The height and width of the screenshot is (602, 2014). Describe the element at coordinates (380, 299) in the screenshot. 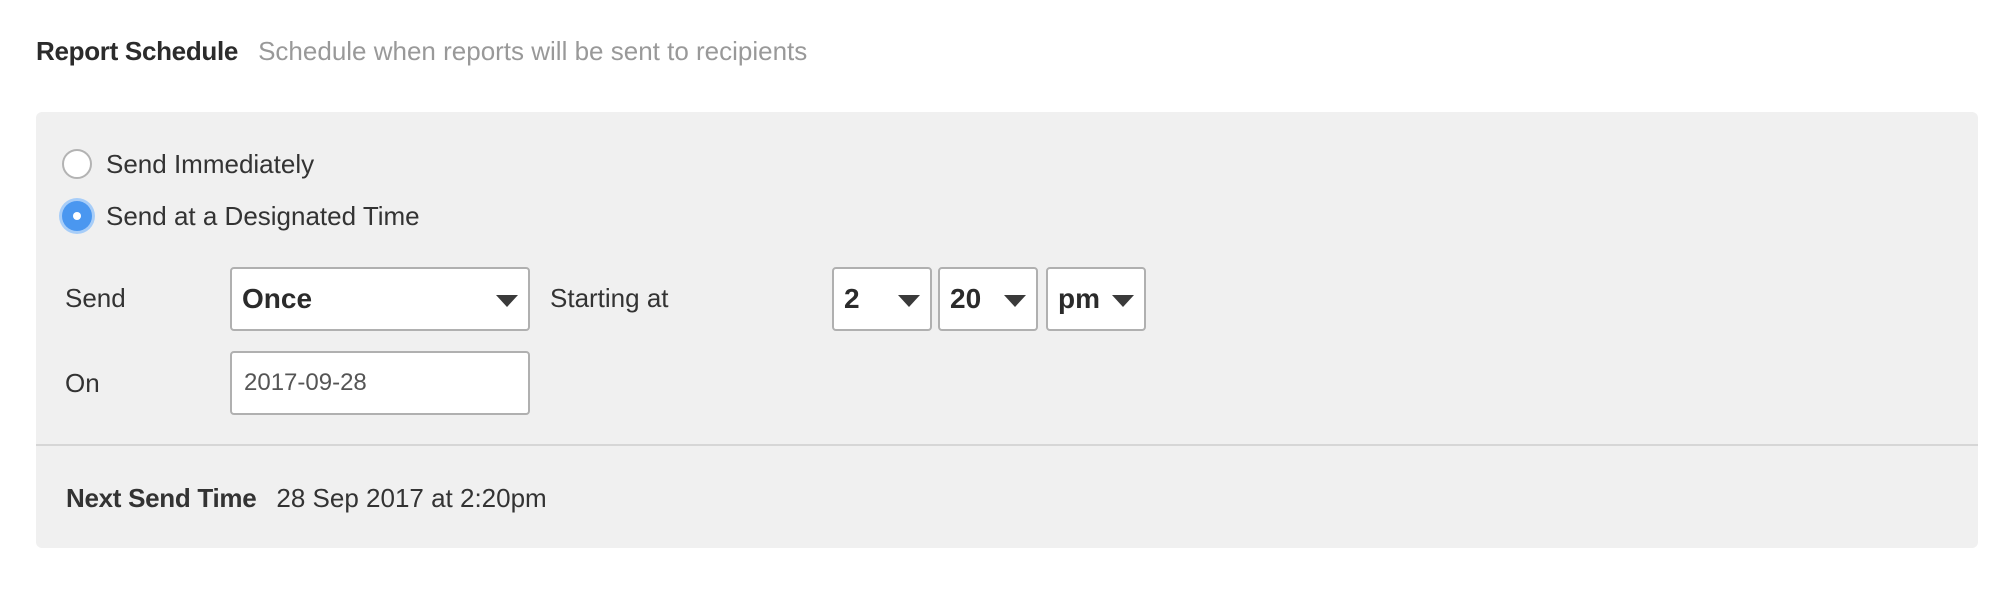

I see `frequency-select: Once` at that location.